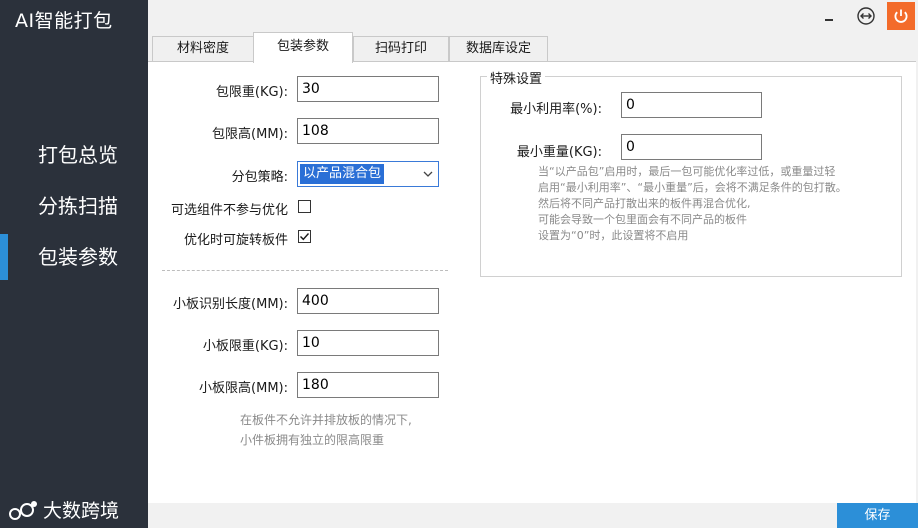 The height and width of the screenshot is (528, 918). I want to click on section-divider, so click(305, 270).